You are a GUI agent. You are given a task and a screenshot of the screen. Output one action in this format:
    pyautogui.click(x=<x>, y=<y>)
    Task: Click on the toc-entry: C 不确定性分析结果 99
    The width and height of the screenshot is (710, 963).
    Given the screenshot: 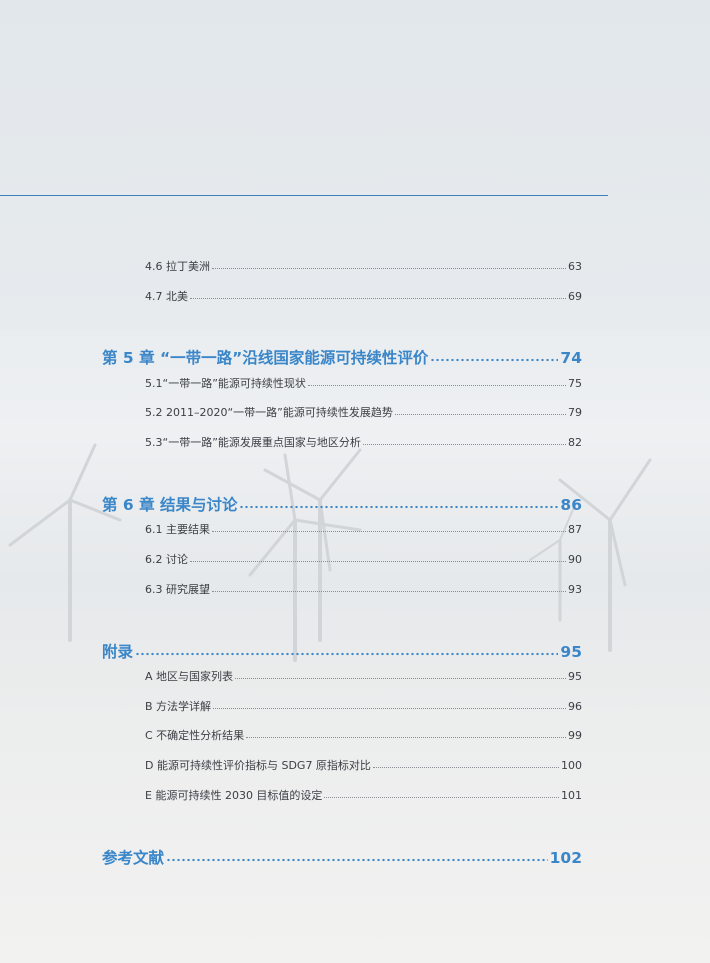 What is the action you would take?
    pyautogui.click(x=363, y=735)
    